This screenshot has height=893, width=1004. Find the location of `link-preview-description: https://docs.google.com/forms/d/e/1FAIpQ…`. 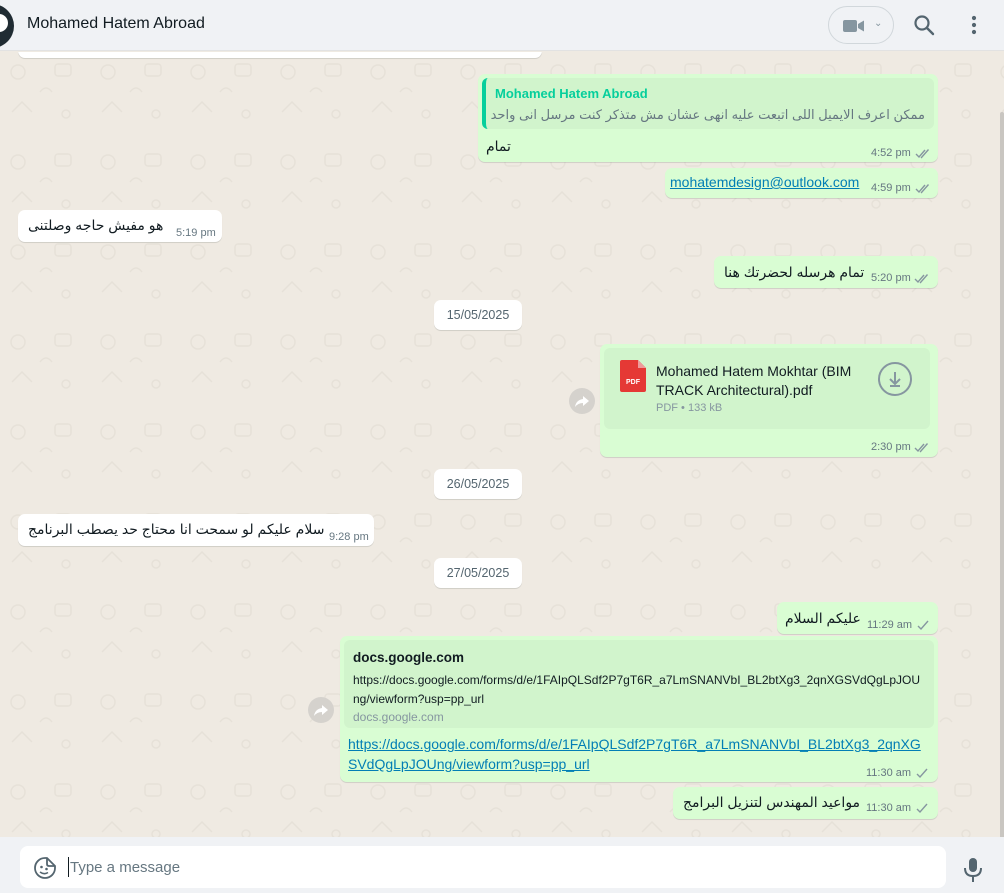

link-preview-description: https://docs.google.com/forms/d/e/1FAIpQ… is located at coordinates (636, 689).